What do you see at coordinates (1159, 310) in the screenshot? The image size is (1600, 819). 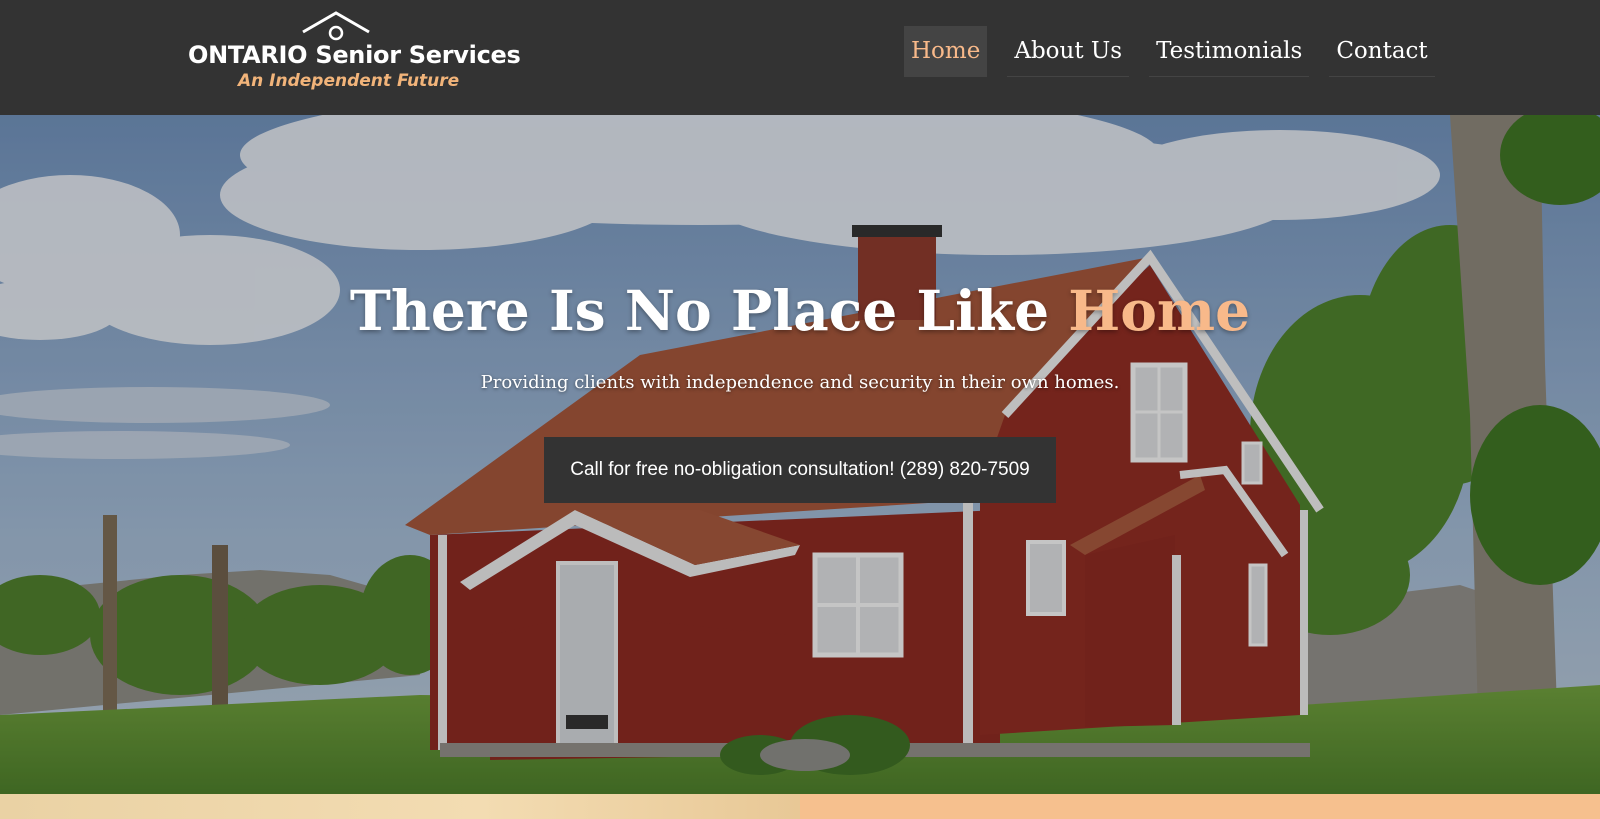 I see `hero-title-accent: Home` at bounding box center [1159, 310].